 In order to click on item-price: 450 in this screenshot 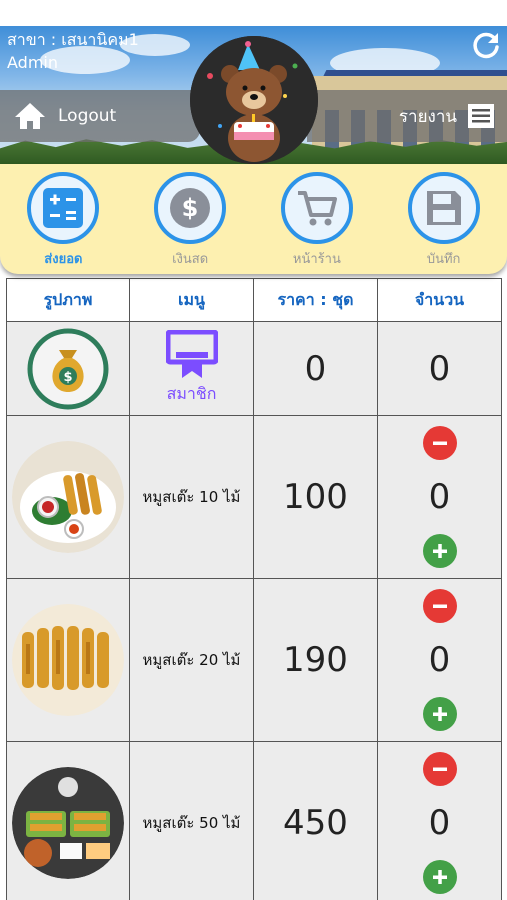, I will do `click(315, 823)`.